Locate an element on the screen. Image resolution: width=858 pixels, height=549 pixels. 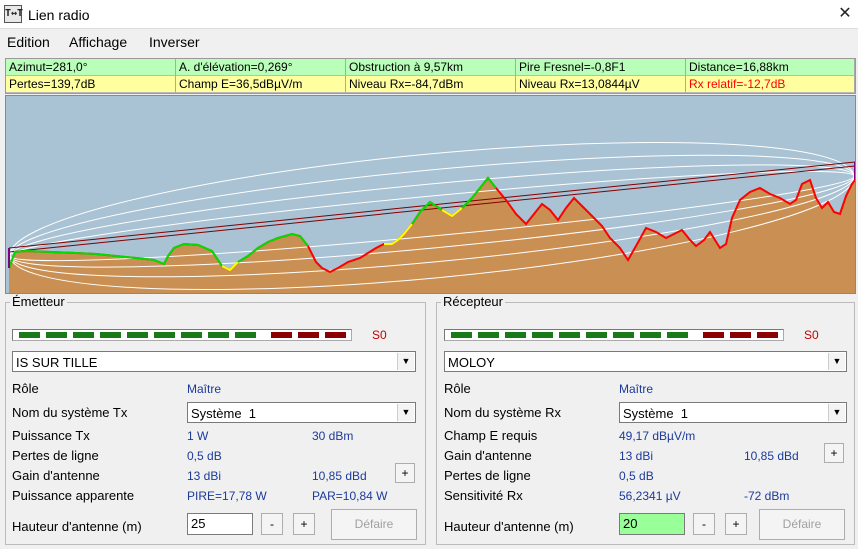
info-fresnel: Pire Fresnel=-0,8F1 is located at coordinates (601, 67).